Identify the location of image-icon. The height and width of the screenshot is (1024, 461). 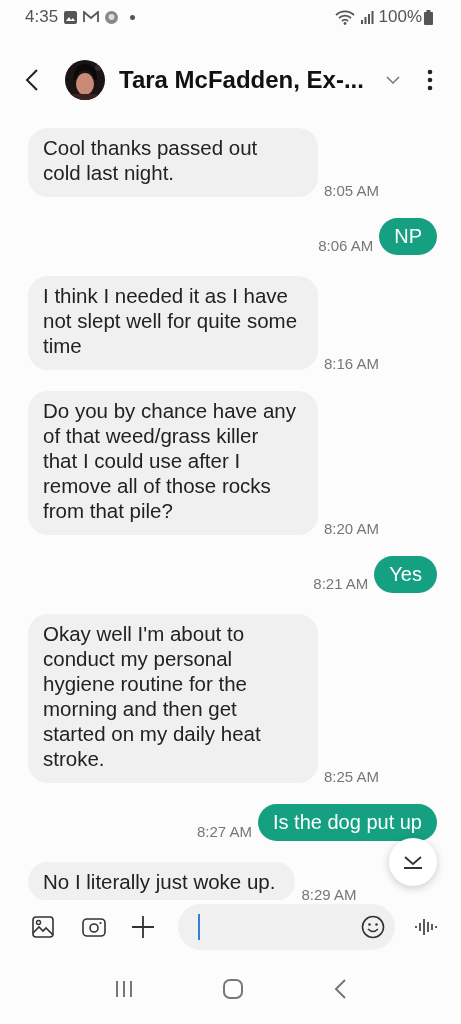
(71, 17).